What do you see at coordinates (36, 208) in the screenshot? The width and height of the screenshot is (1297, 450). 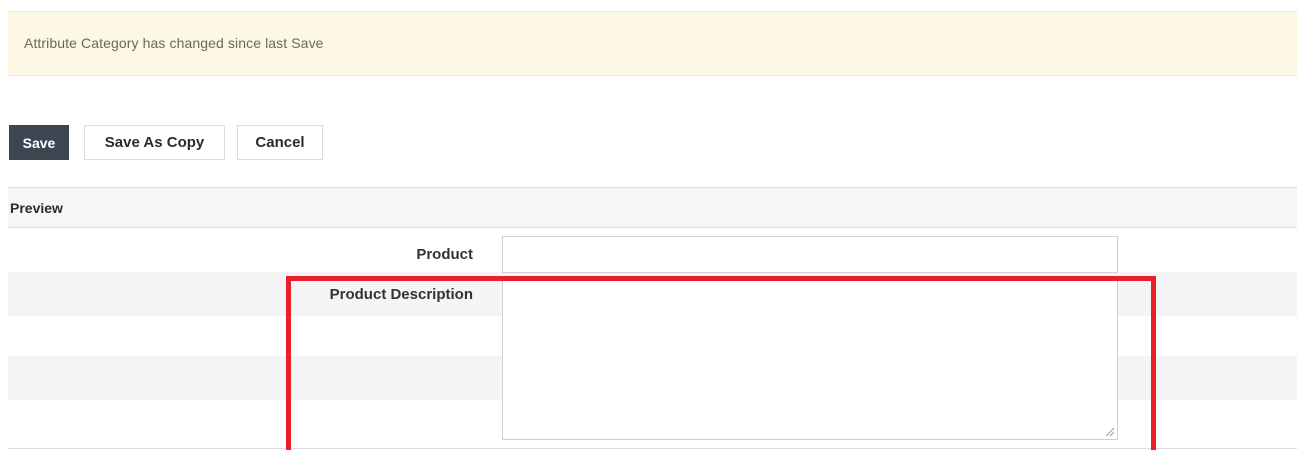 I see `preview-title: Preview` at bounding box center [36, 208].